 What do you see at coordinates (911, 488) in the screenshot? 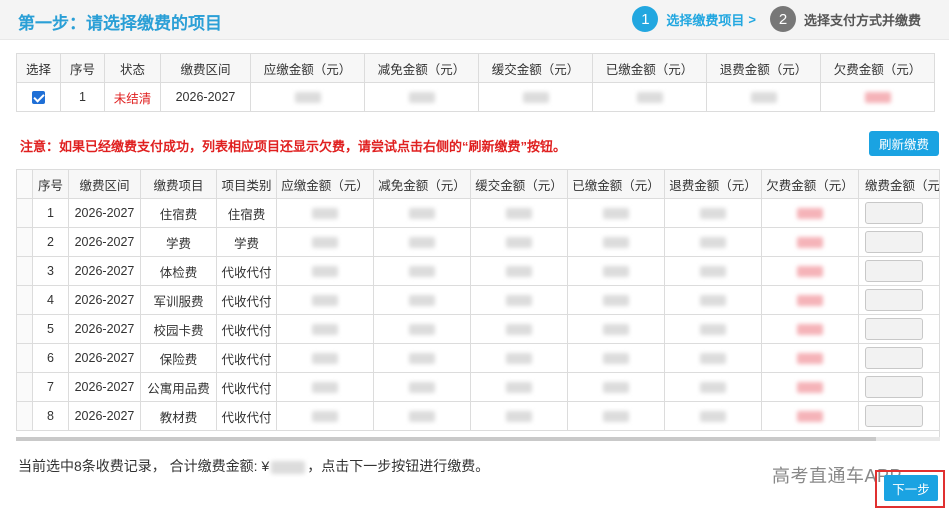
I see `next-step-button: 下一步` at bounding box center [911, 488].